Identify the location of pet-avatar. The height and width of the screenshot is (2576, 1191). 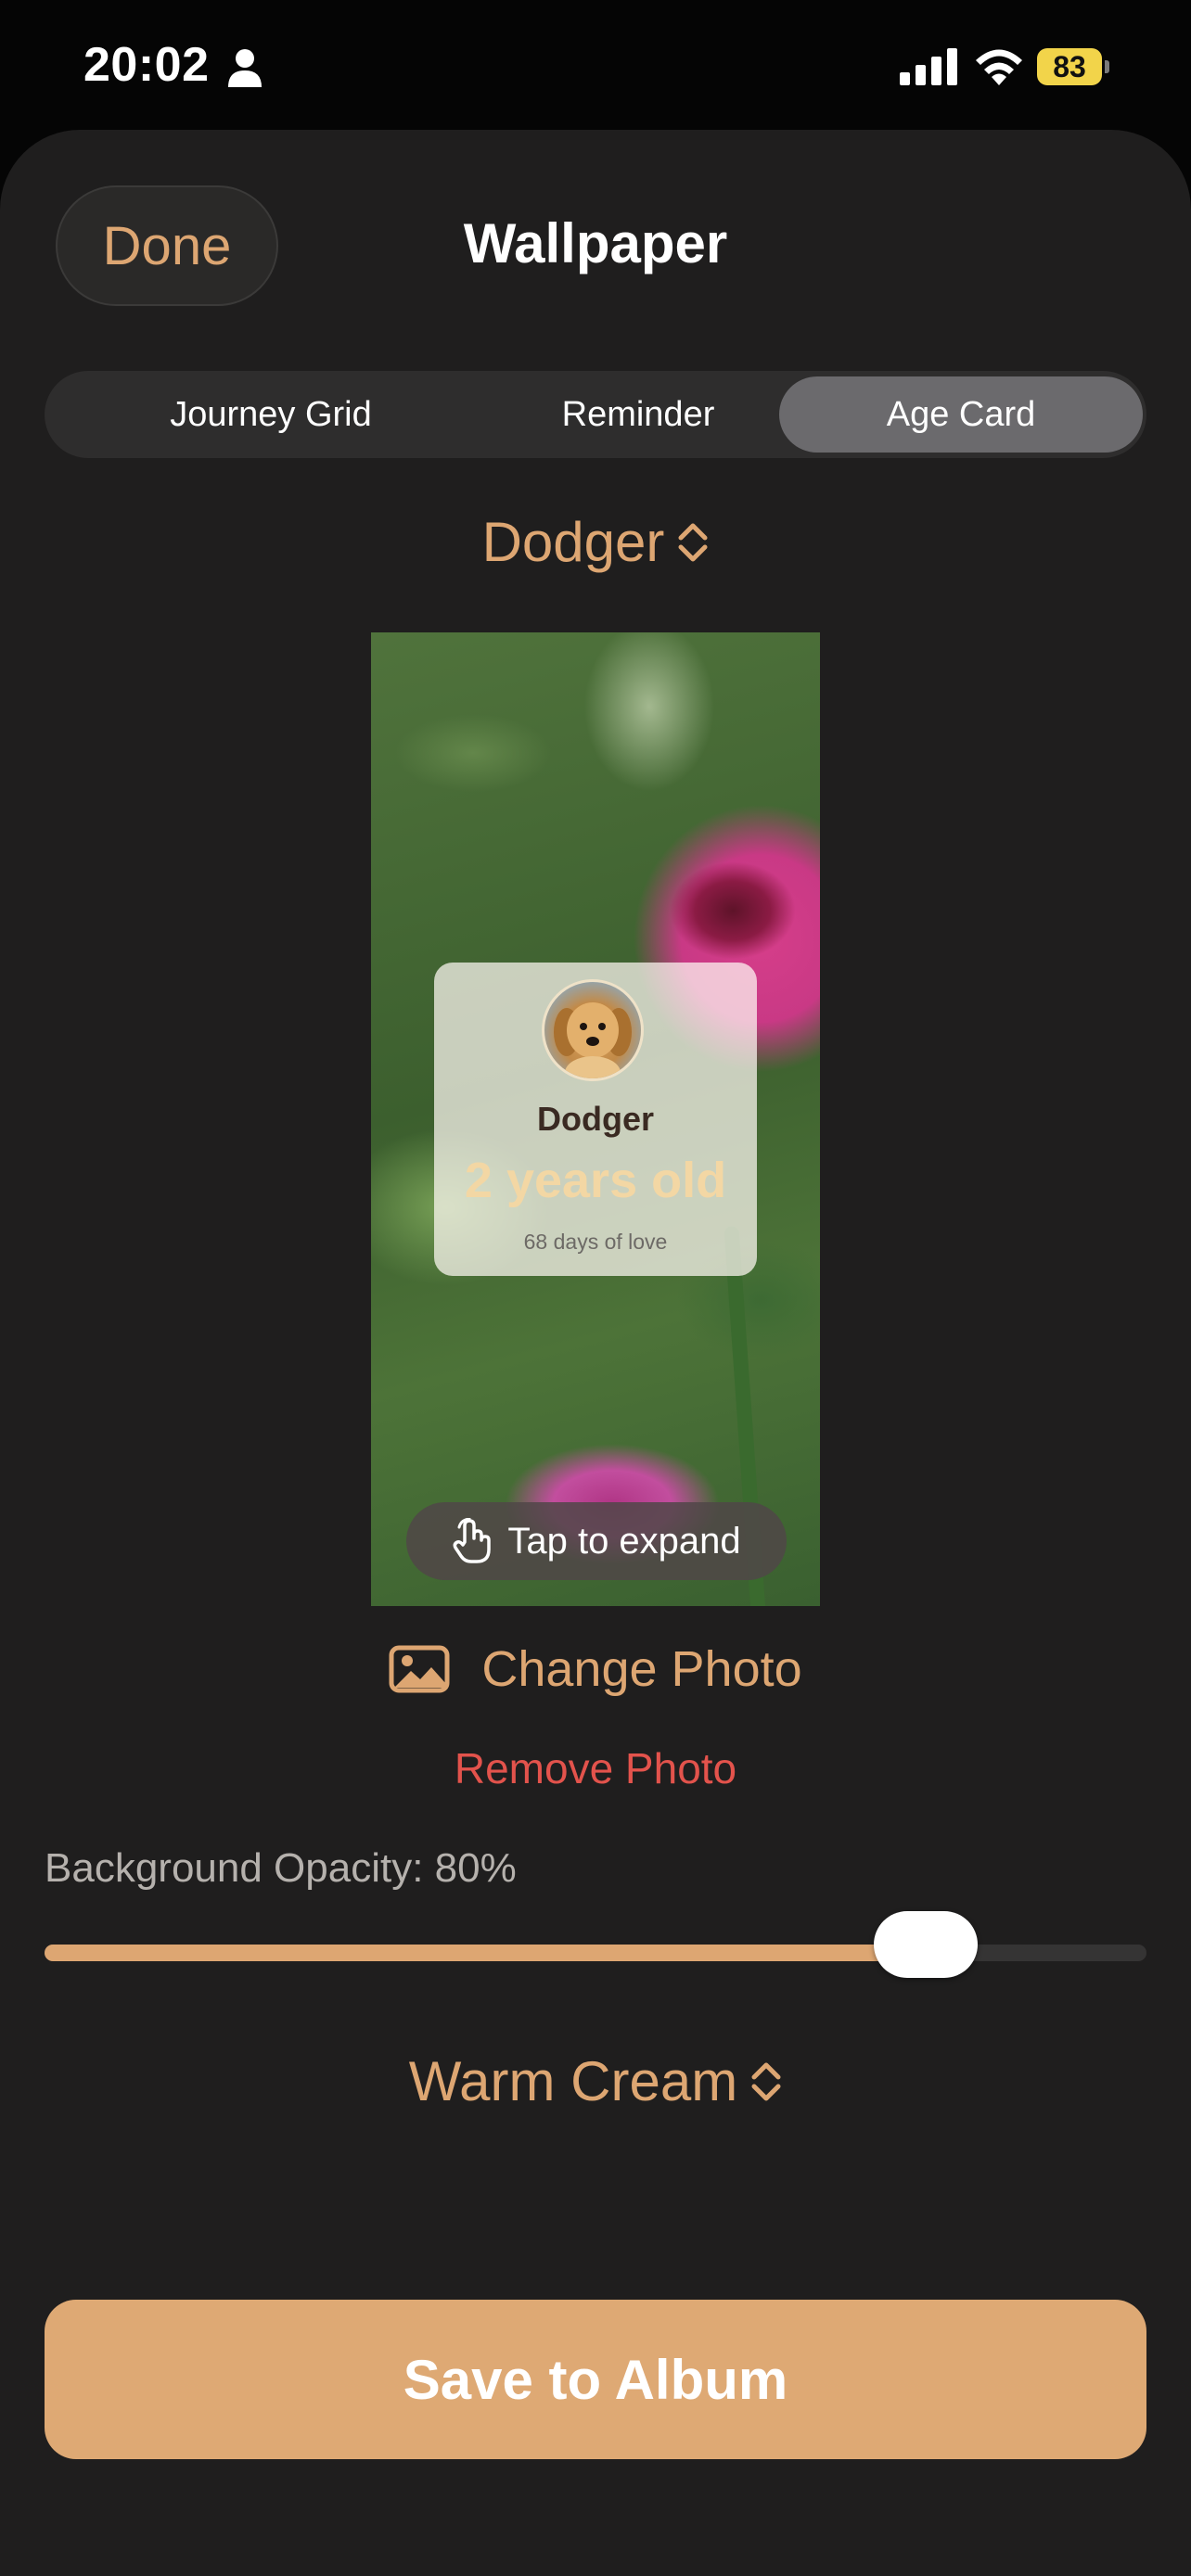
(593, 1030).